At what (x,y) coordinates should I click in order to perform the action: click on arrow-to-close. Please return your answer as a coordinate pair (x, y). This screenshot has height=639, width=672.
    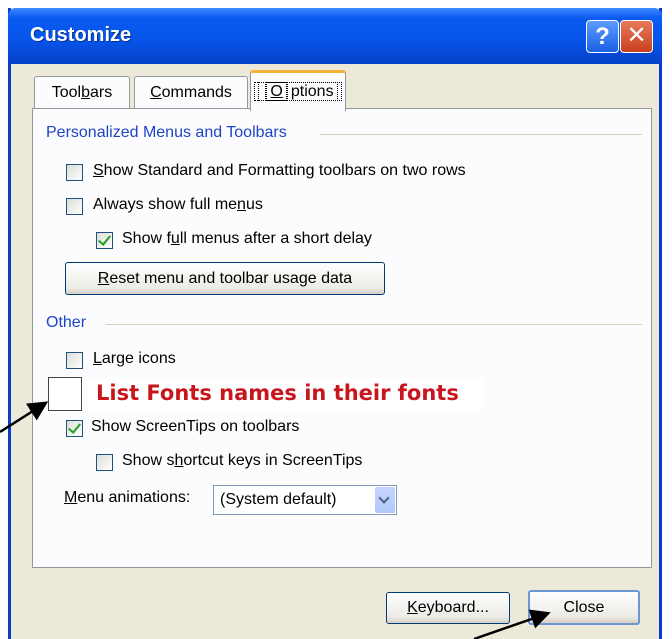
    Looking at the image, I should click on (512, 624).